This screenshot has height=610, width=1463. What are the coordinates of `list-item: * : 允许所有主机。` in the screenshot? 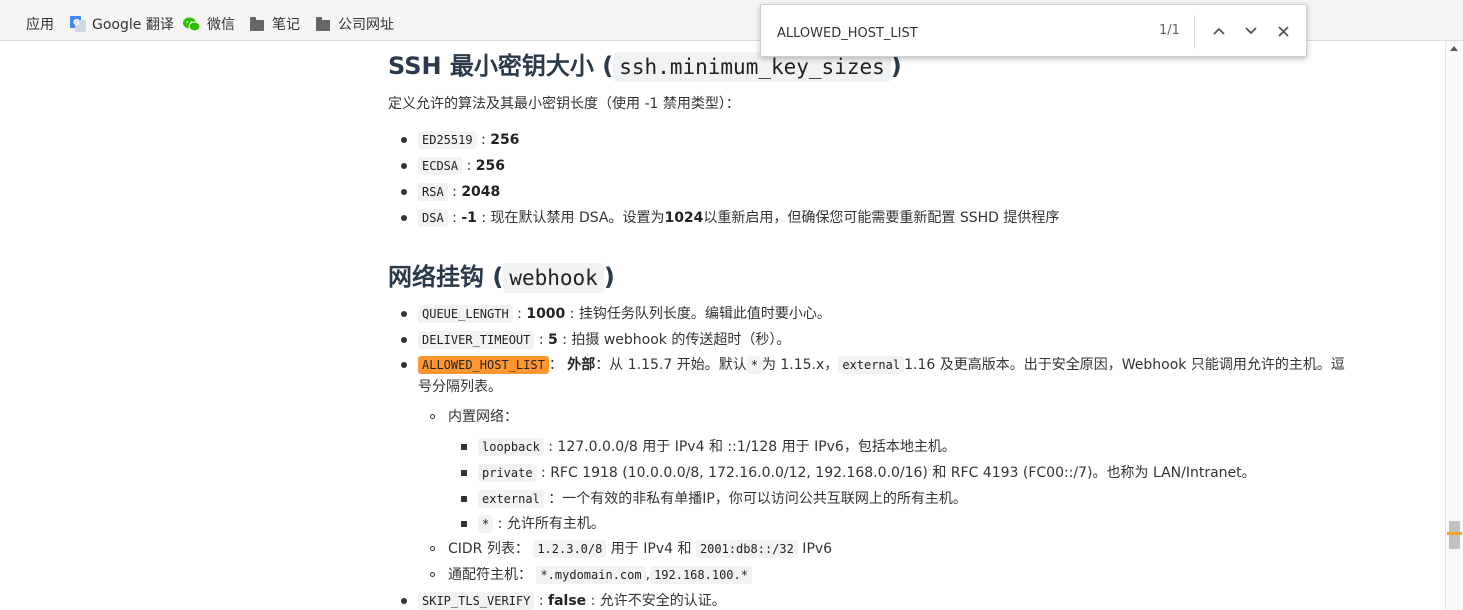 It's located at (541, 524).